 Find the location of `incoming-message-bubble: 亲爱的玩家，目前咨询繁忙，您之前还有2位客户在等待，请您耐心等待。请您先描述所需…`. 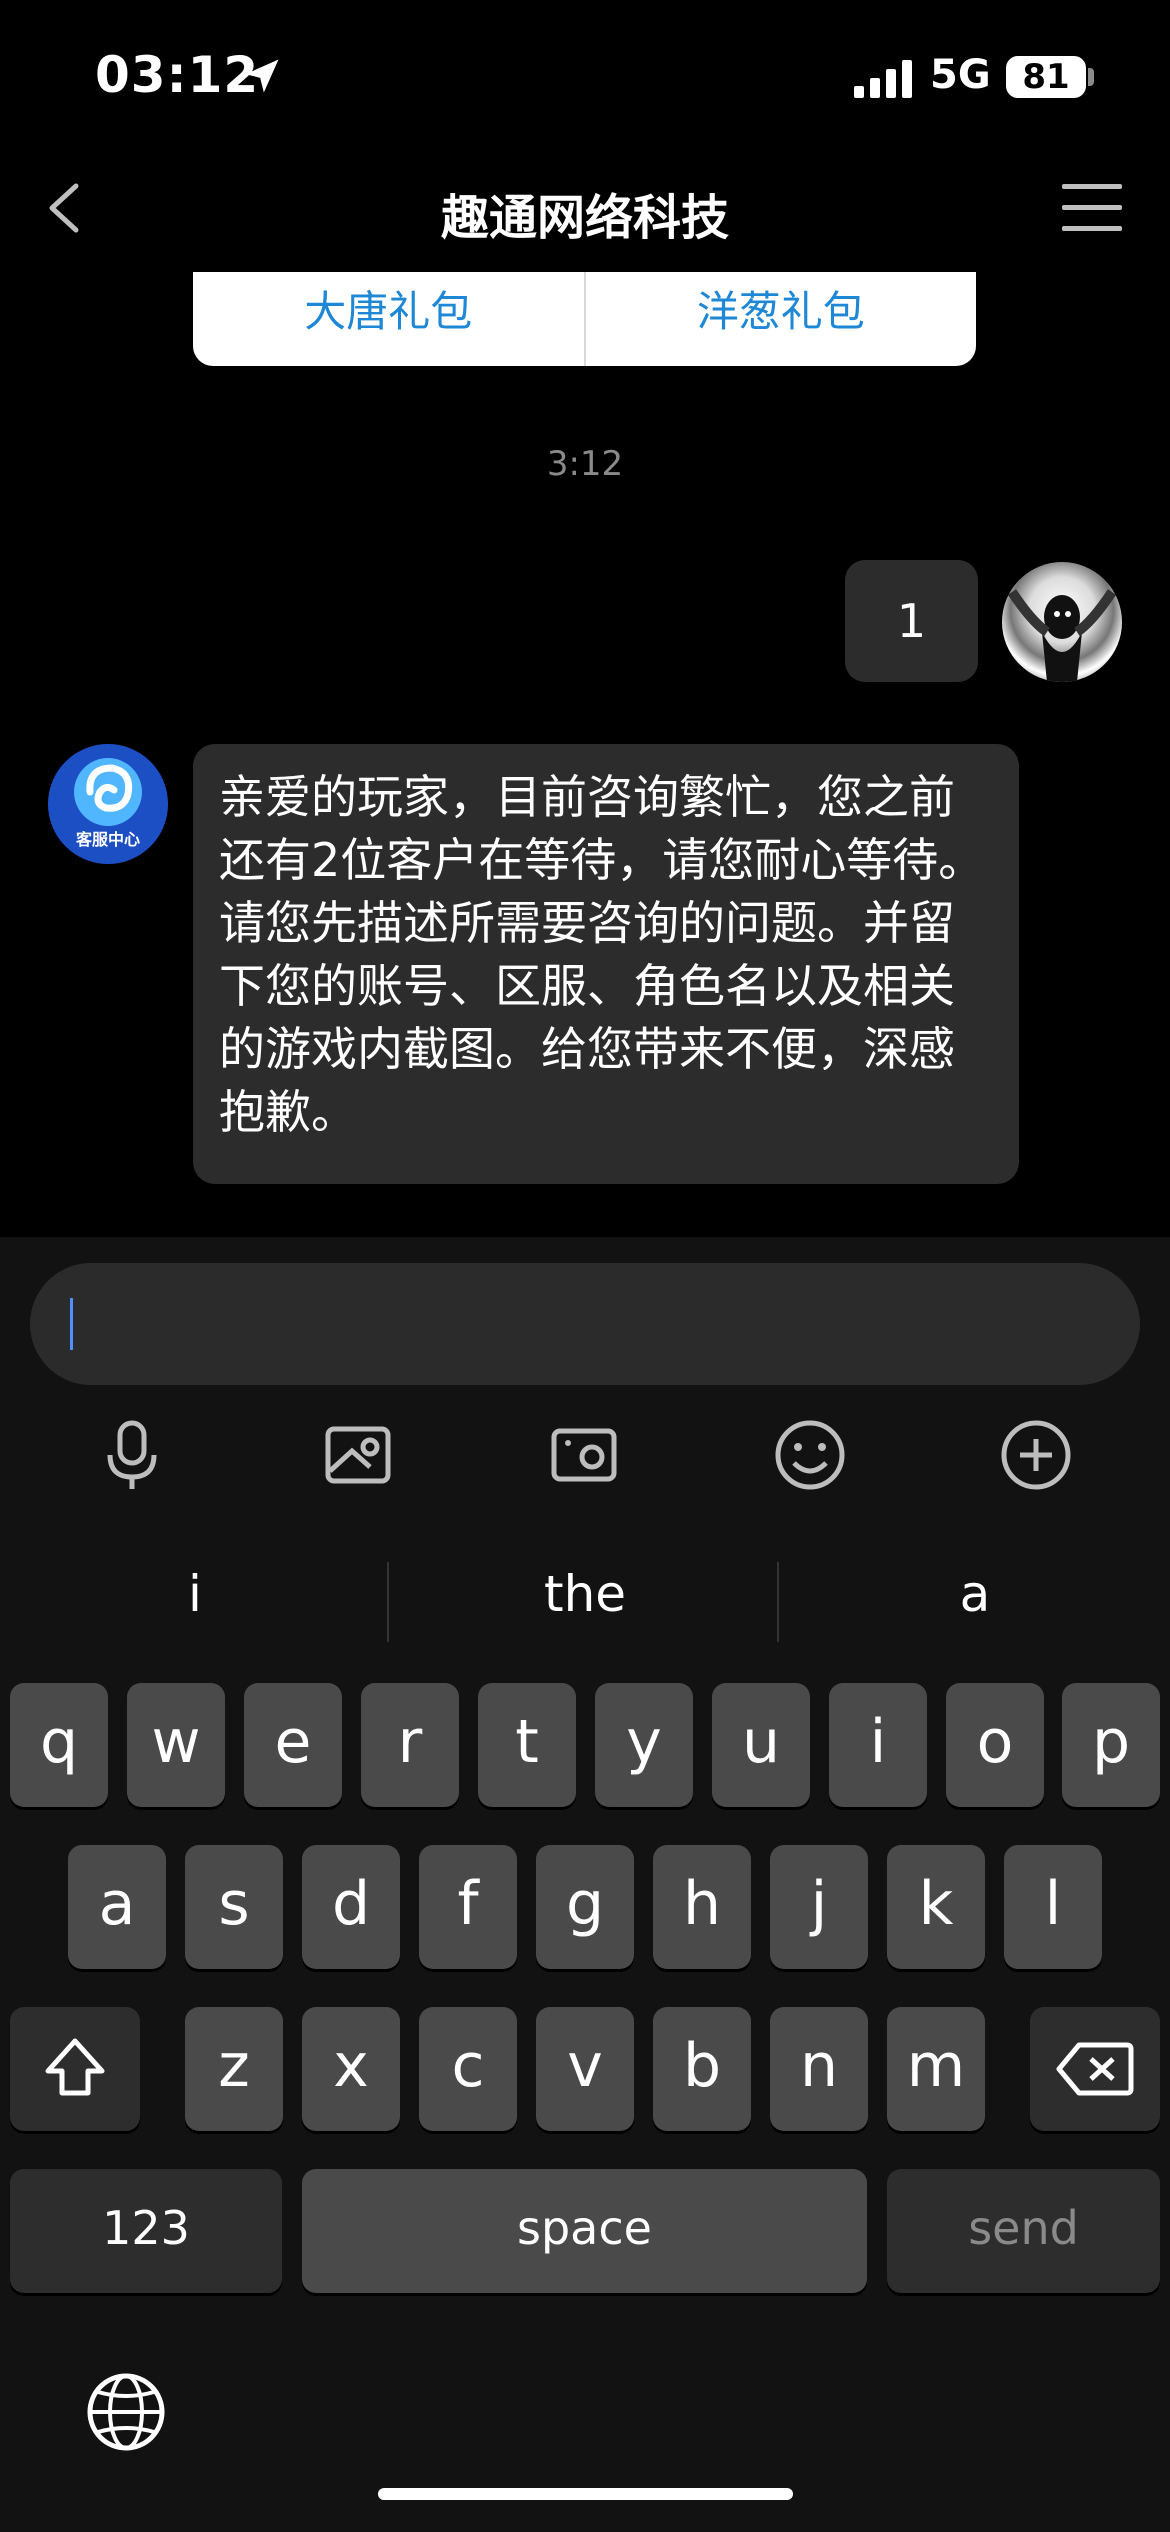

incoming-message-bubble: 亲爱的玩家，目前咨询繁忙，您之前还有2位客户在等待，请您耐心等待。请您先描述所需… is located at coordinates (606, 964).